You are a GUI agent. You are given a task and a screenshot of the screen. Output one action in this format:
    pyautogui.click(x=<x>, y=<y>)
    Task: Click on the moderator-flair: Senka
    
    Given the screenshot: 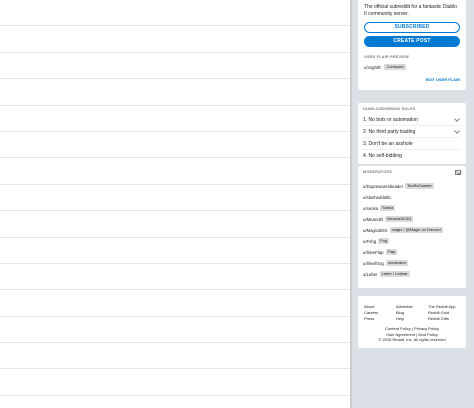 What is the action you would take?
    pyautogui.click(x=388, y=208)
    